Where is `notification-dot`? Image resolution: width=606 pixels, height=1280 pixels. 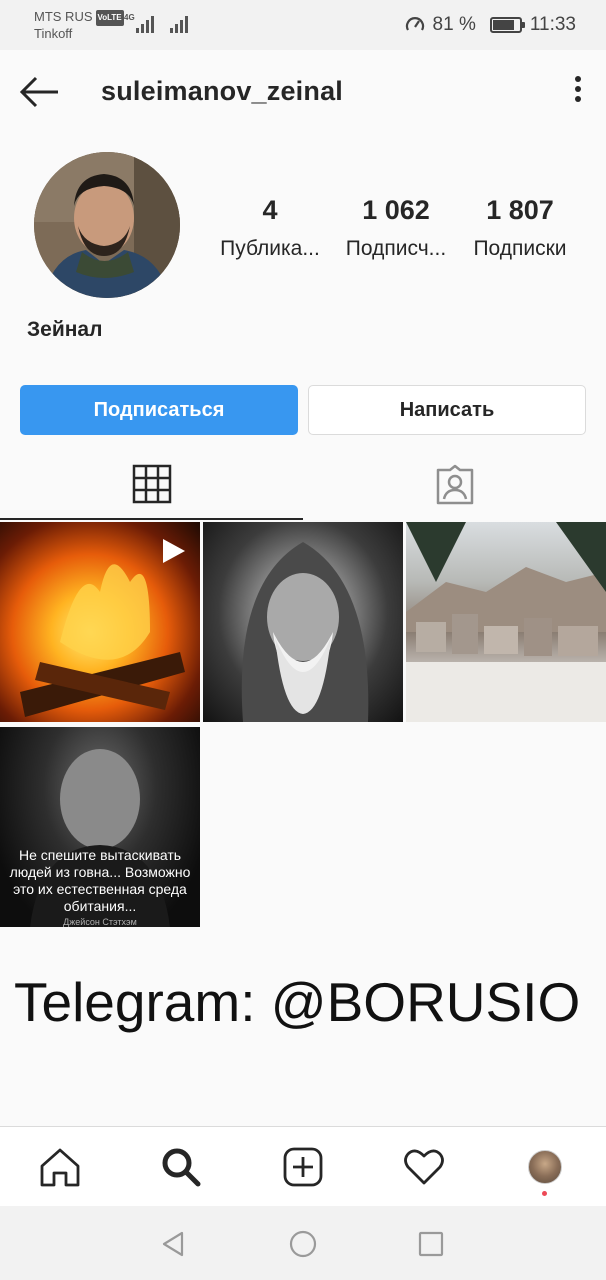
notification-dot is located at coordinates (544, 1193).